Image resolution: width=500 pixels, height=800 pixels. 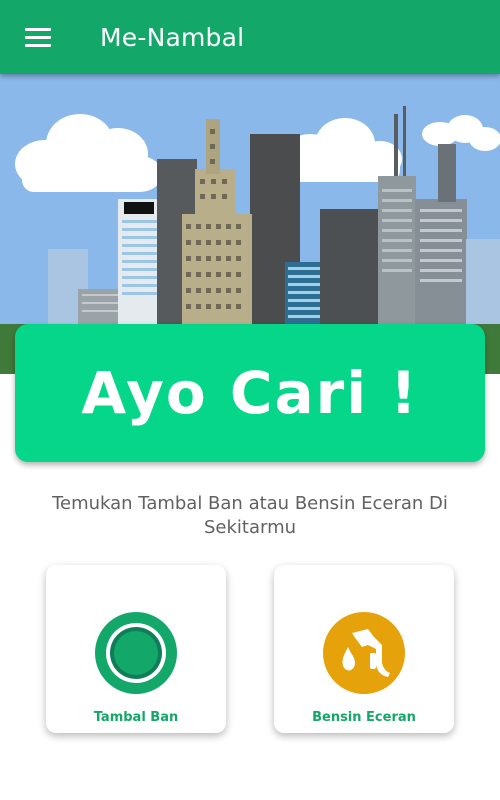 What do you see at coordinates (364, 653) in the screenshot?
I see `fuel-nozzle-icon` at bounding box center [364, 653].